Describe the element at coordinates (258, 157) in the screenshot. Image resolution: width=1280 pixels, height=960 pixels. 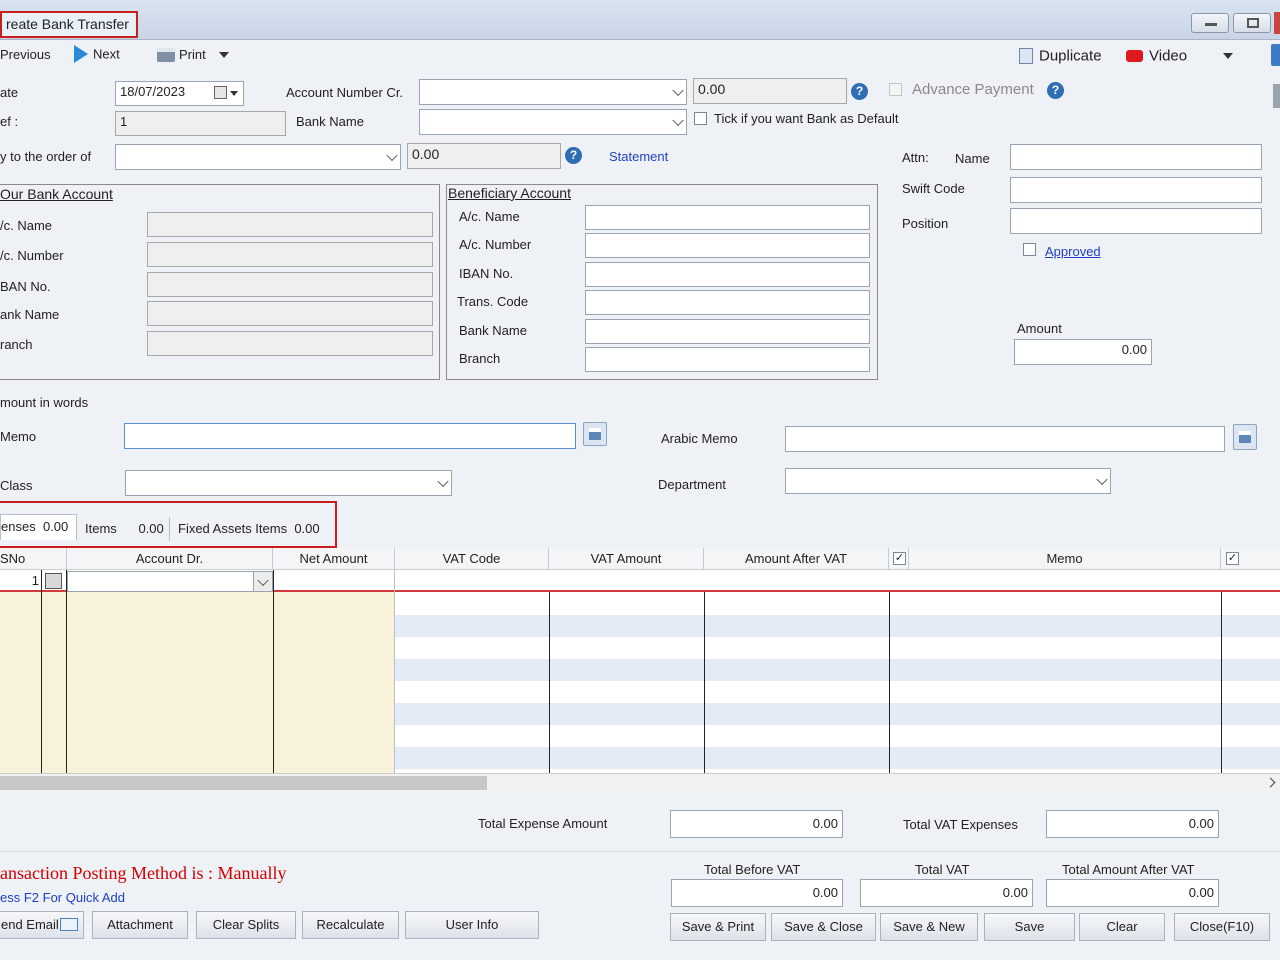
I see `pay-to-combo` at that location.